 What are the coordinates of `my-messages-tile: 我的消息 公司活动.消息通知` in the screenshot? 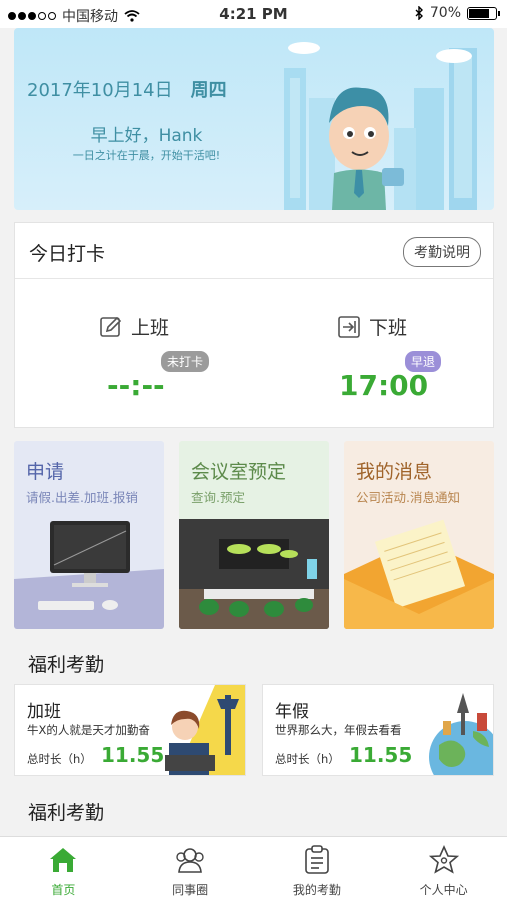 It's located at (419, 535).